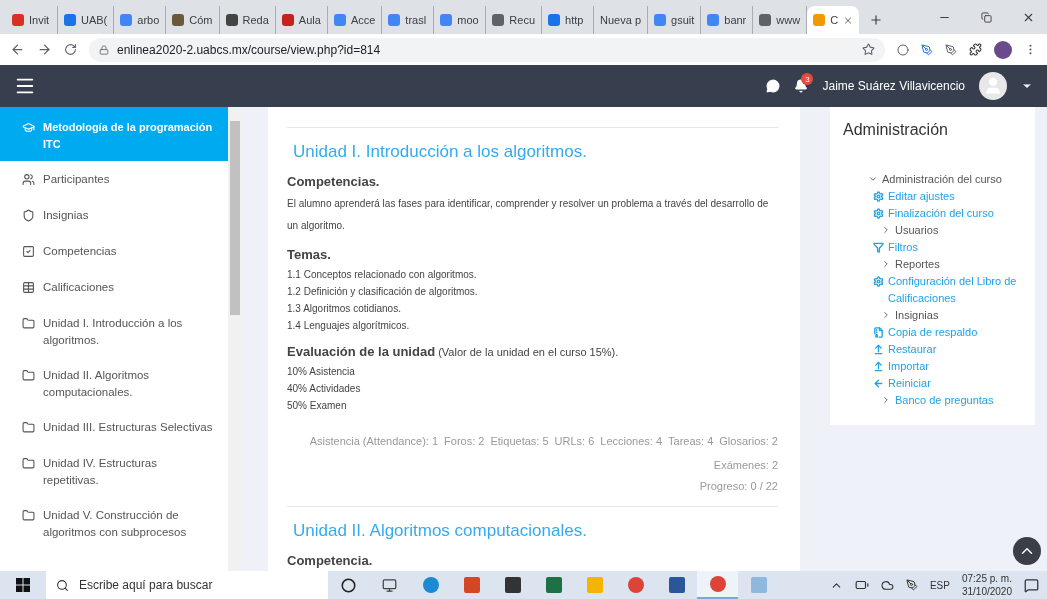  What do you see at coordinates (748, 441) in the screenshot?
I see `activity-count: Glosarios: 2` at bounding box center [748, 441].